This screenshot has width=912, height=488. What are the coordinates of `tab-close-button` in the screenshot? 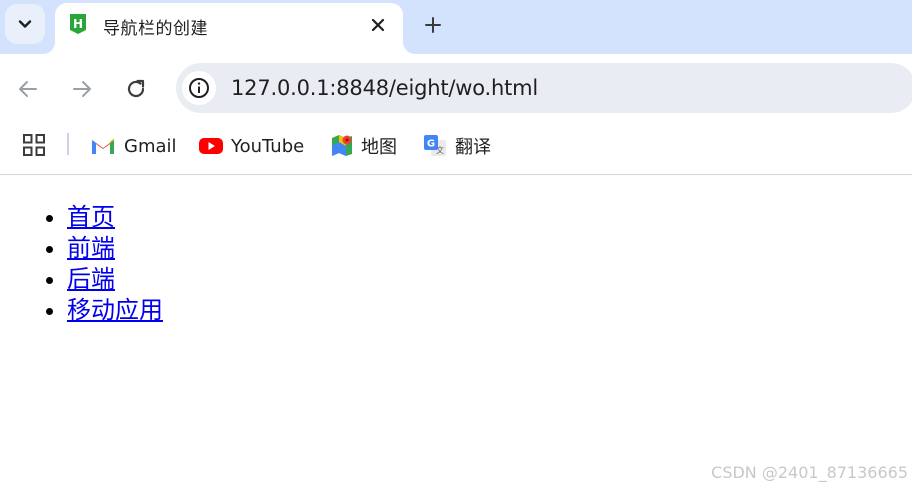 It's located at (378, 25).